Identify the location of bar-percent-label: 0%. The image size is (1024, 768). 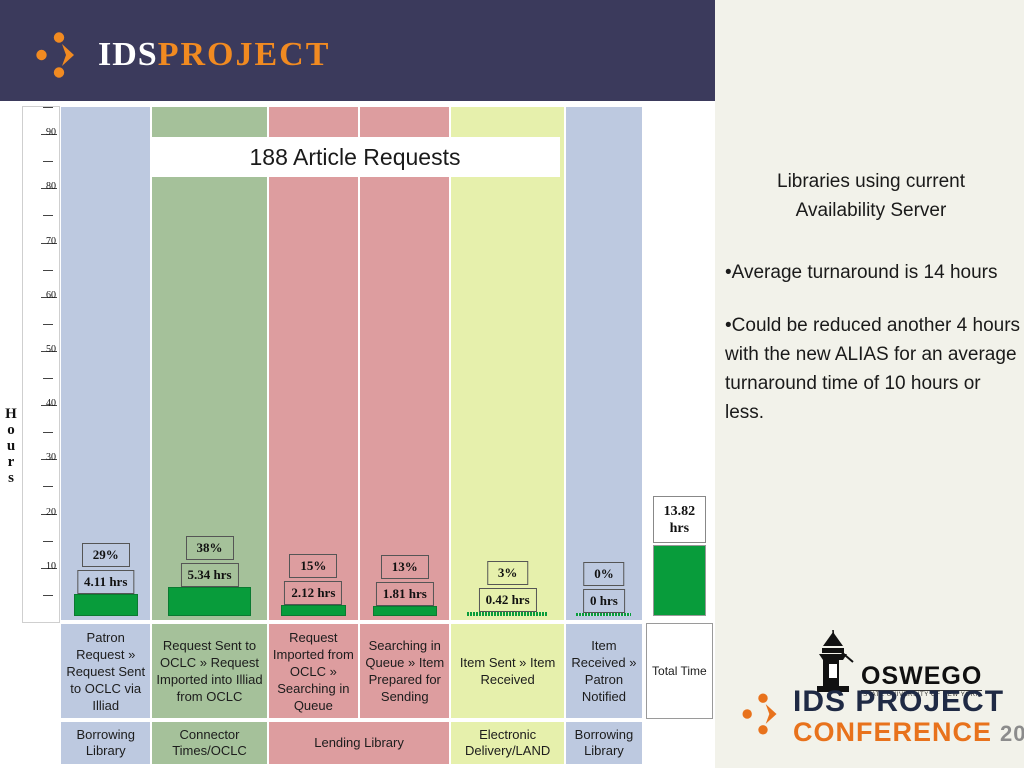
(604, 574).